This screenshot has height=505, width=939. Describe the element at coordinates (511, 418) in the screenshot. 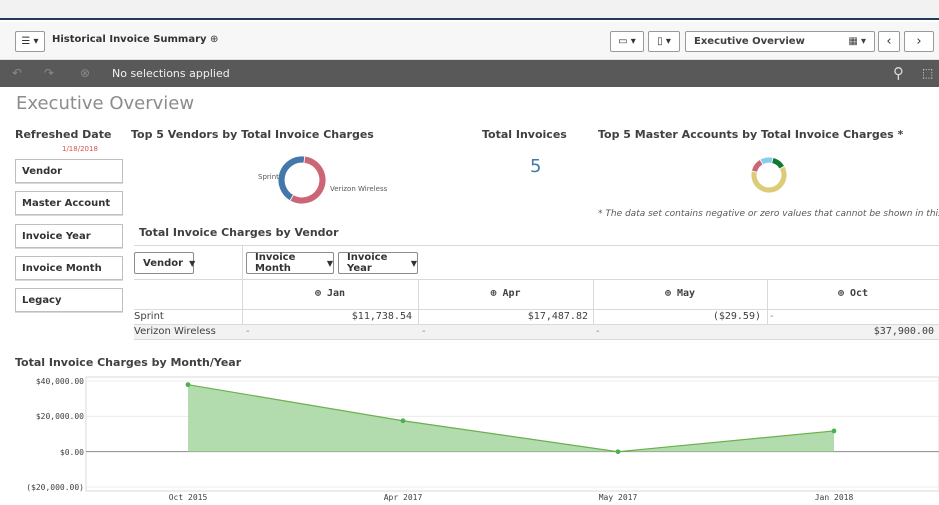

I see `area-fill` at that location.